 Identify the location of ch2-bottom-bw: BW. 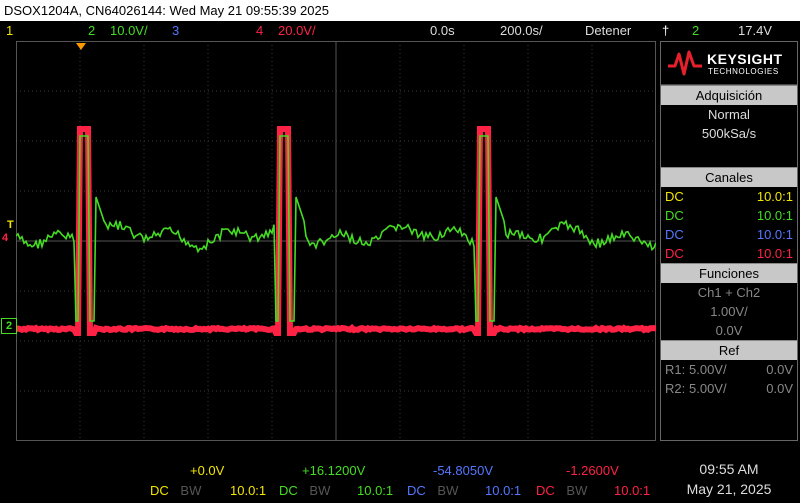
(320, 490).